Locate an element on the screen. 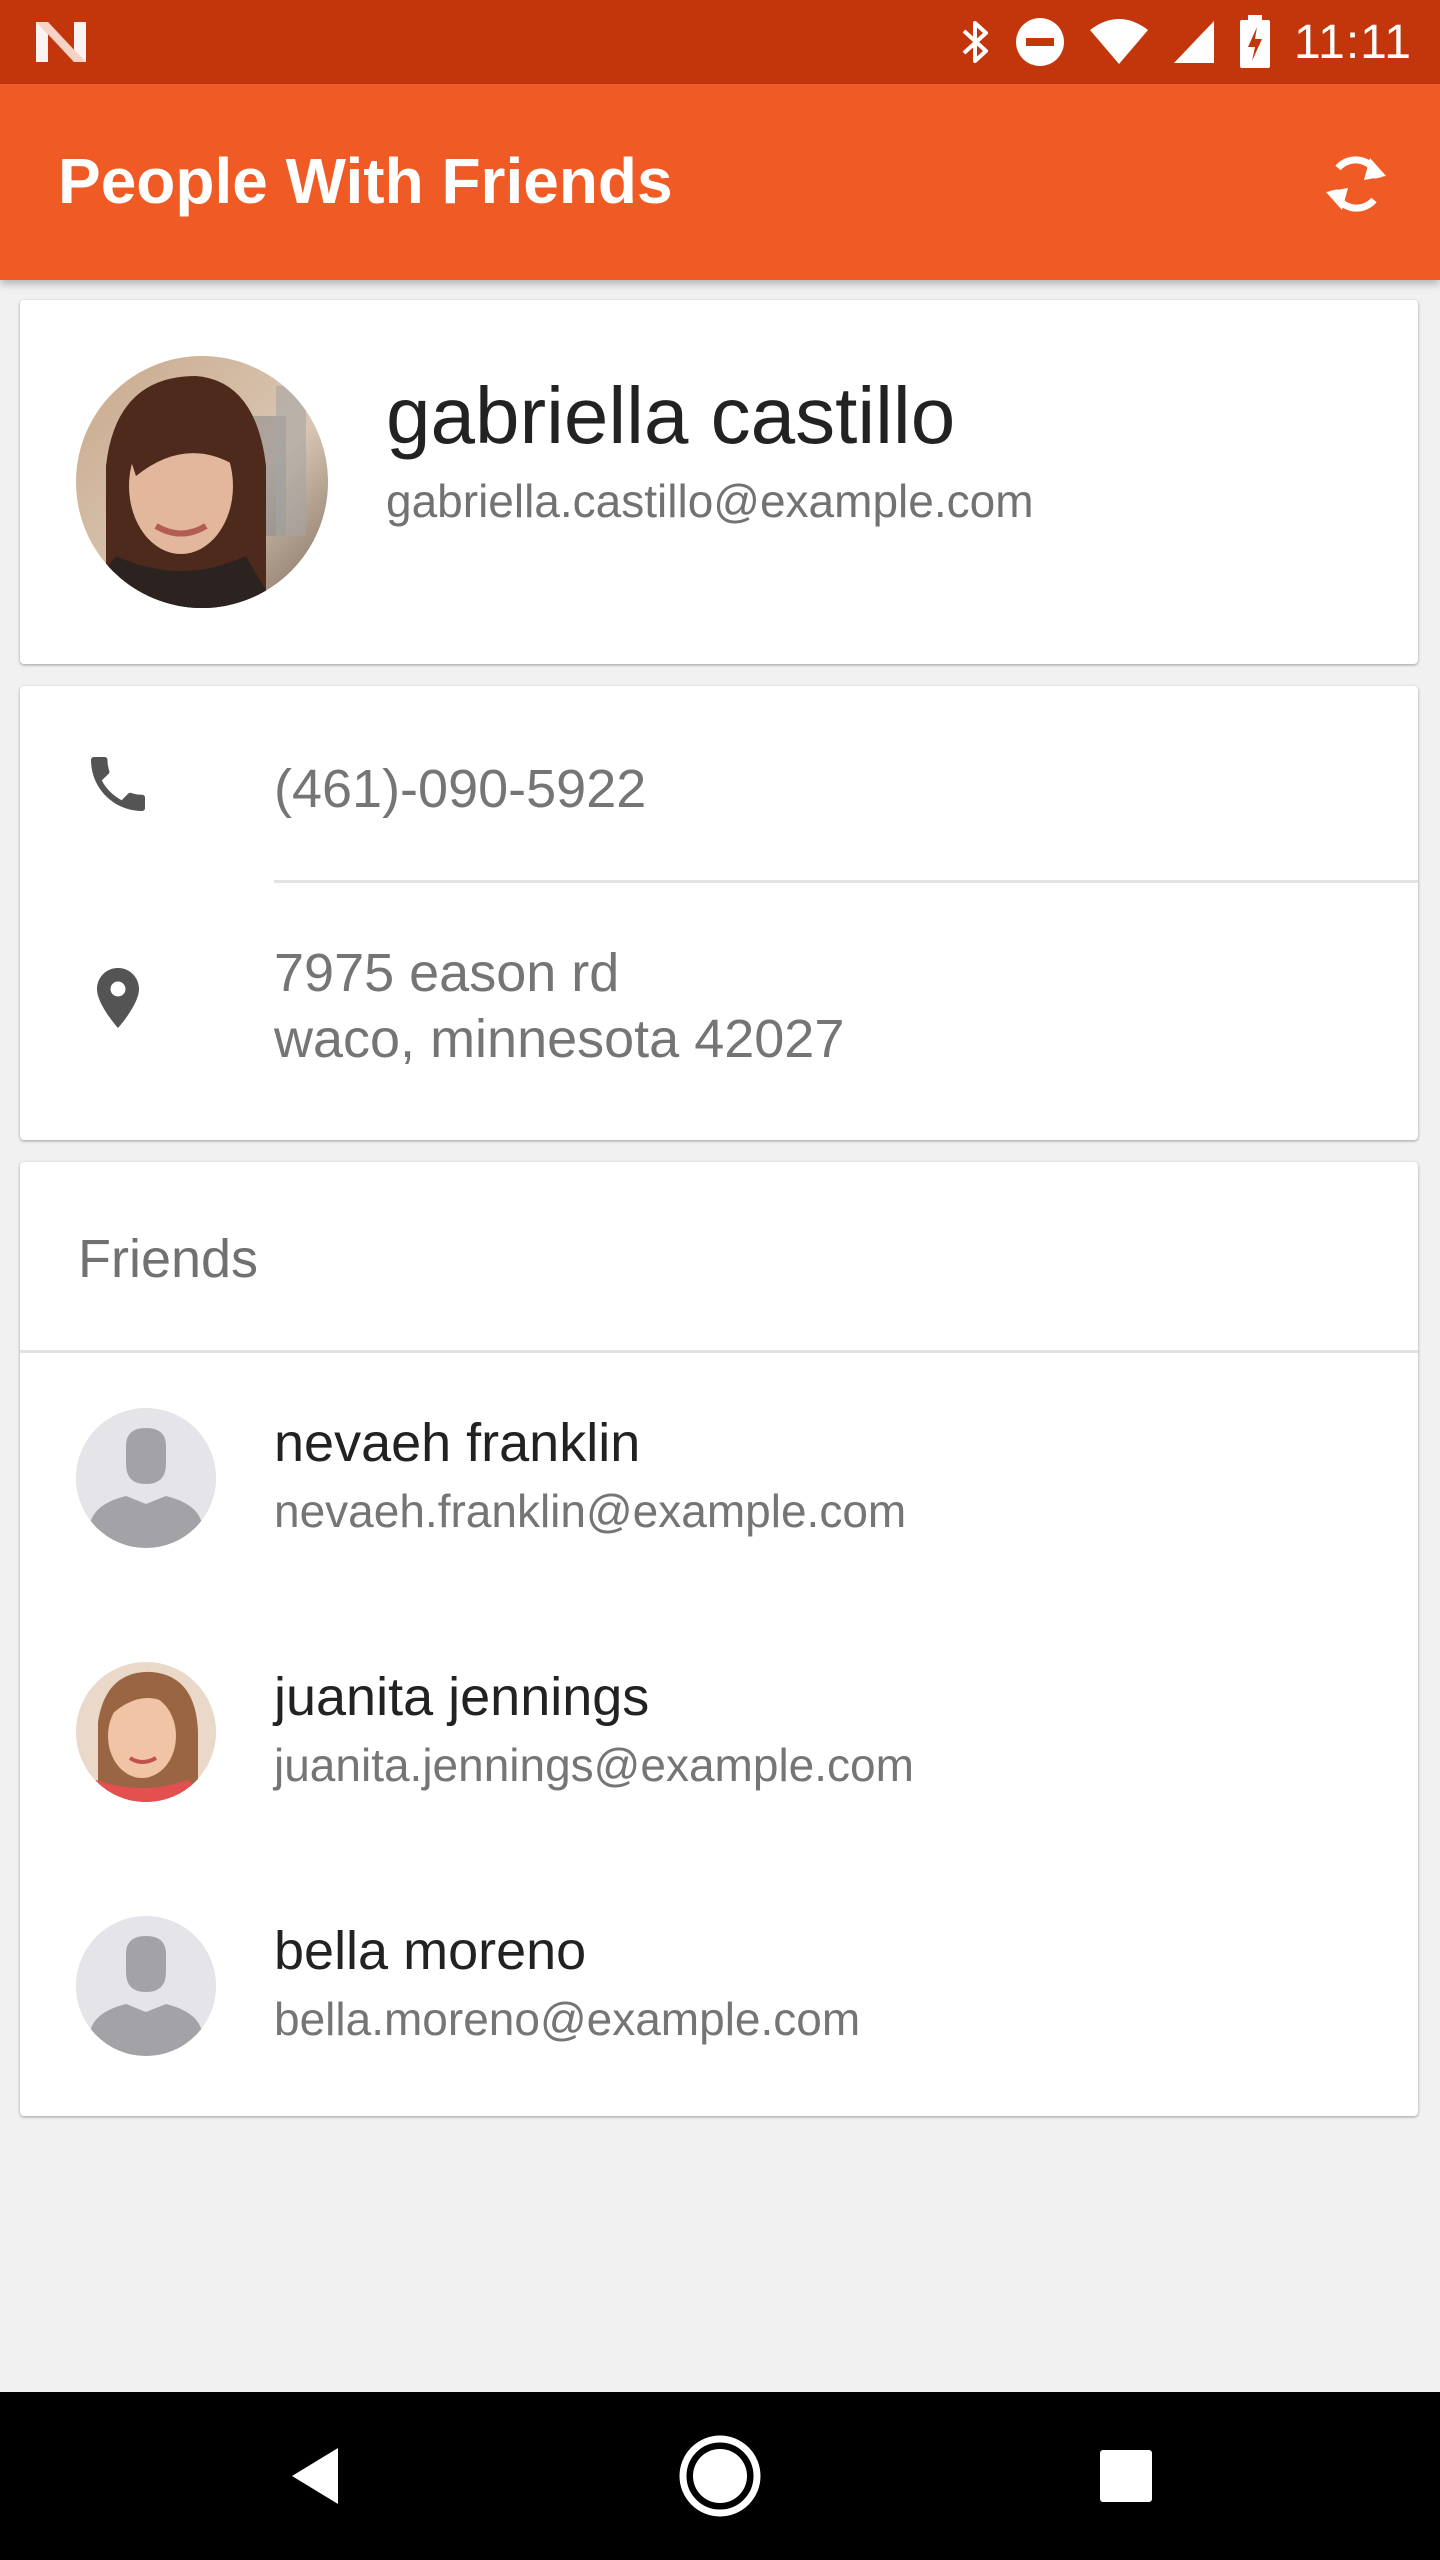 This screenshot has width=1440, height=2560. status-icons: 11:11 is located at coordinates (1185, 42).